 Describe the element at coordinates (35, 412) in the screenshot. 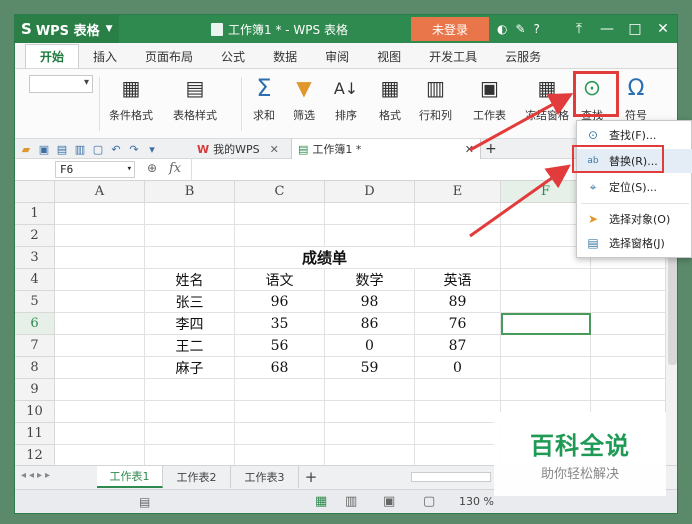

I see `row-header-10: 10` at that location.